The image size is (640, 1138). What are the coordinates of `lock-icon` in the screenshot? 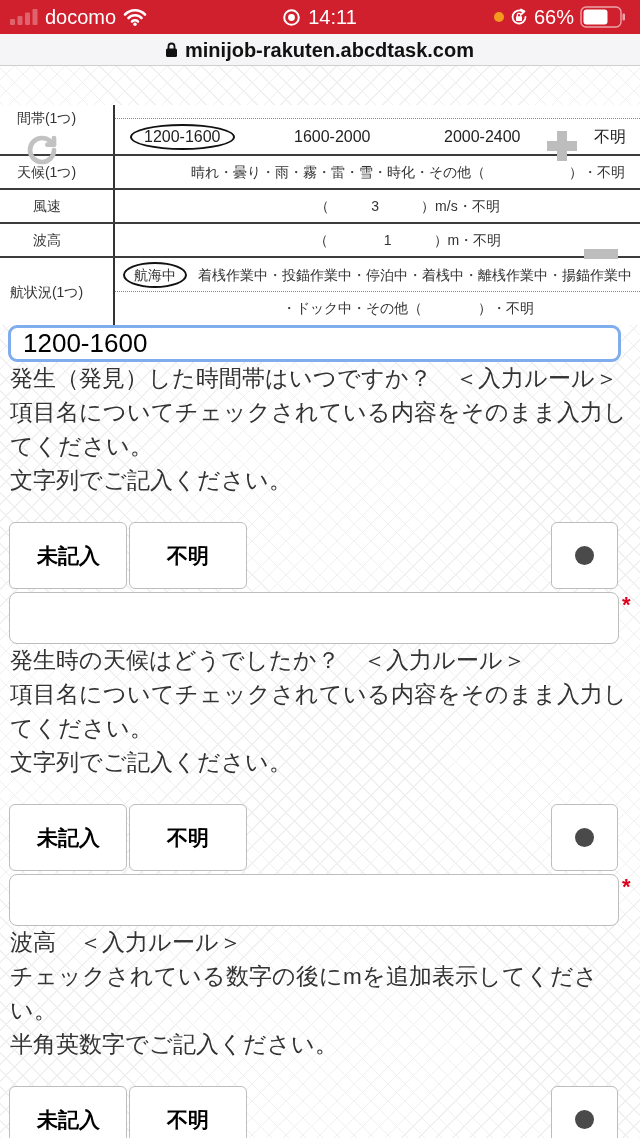 It's located at (171, 49).